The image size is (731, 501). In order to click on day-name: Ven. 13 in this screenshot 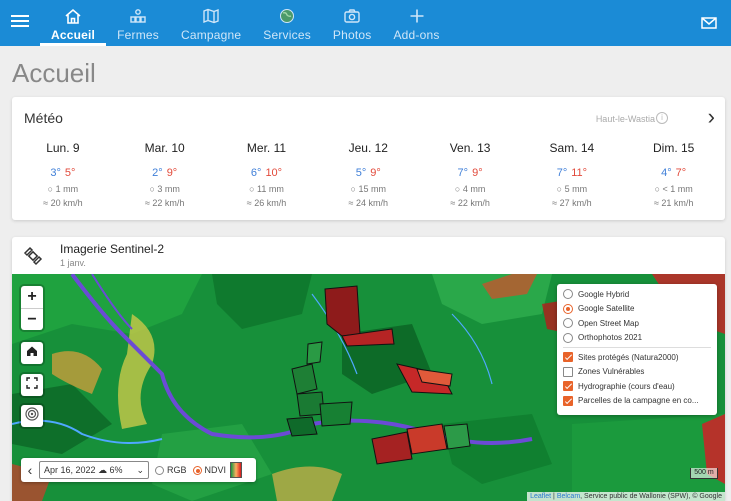, I will do `click(470, 148)`.